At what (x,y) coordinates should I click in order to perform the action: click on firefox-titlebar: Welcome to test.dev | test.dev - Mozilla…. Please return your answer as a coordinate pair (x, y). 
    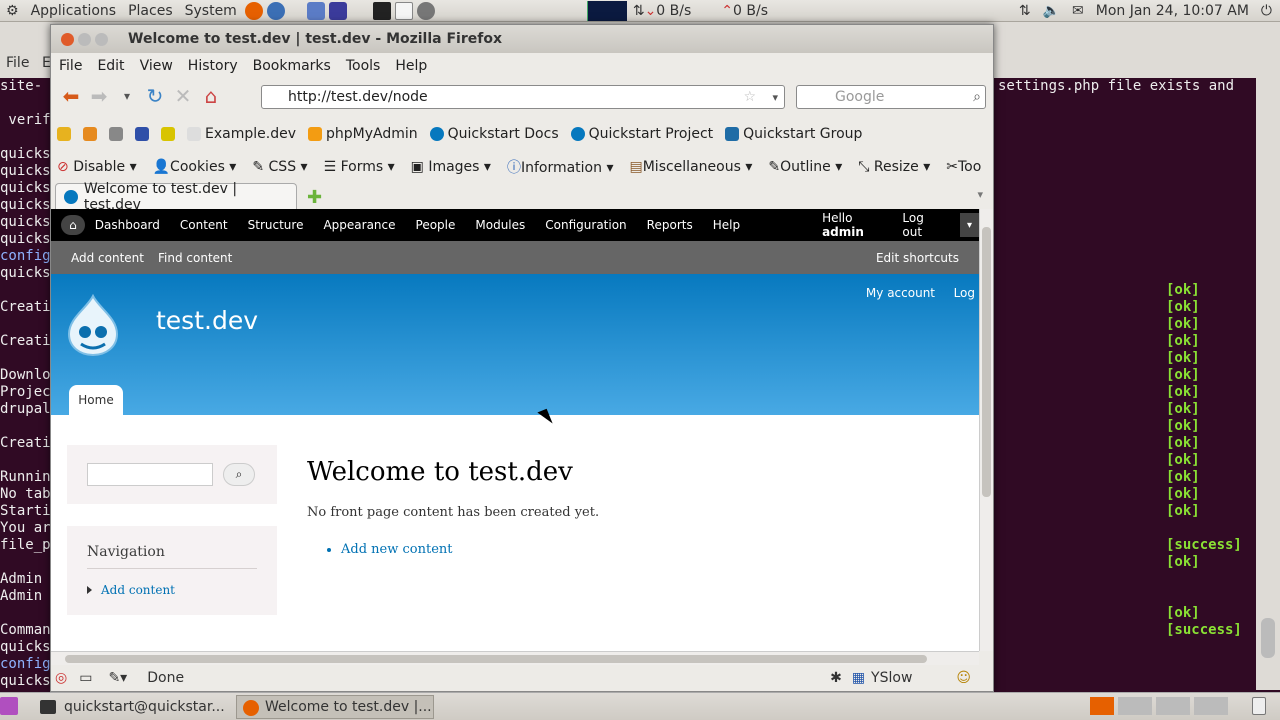
    Looking at the image, I should click on (522, 39).